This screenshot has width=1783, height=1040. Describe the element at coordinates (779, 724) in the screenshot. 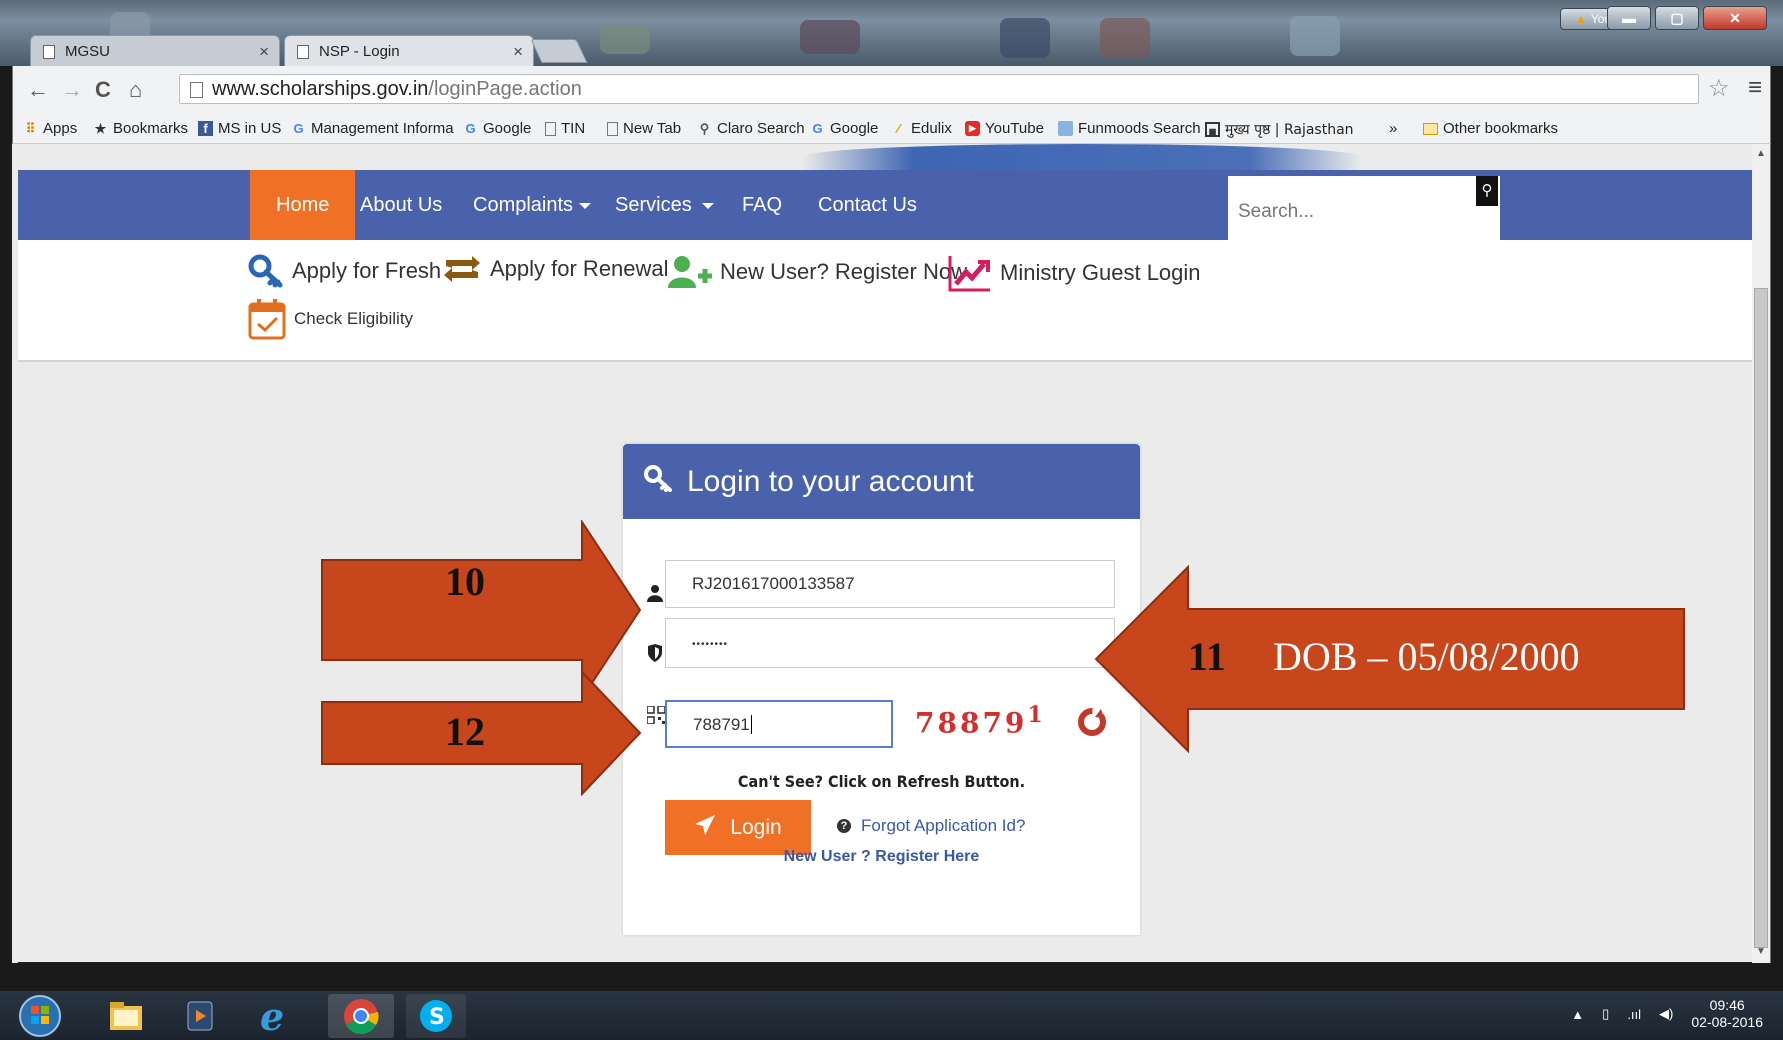

I see `captcha-input: 788791` at that location.